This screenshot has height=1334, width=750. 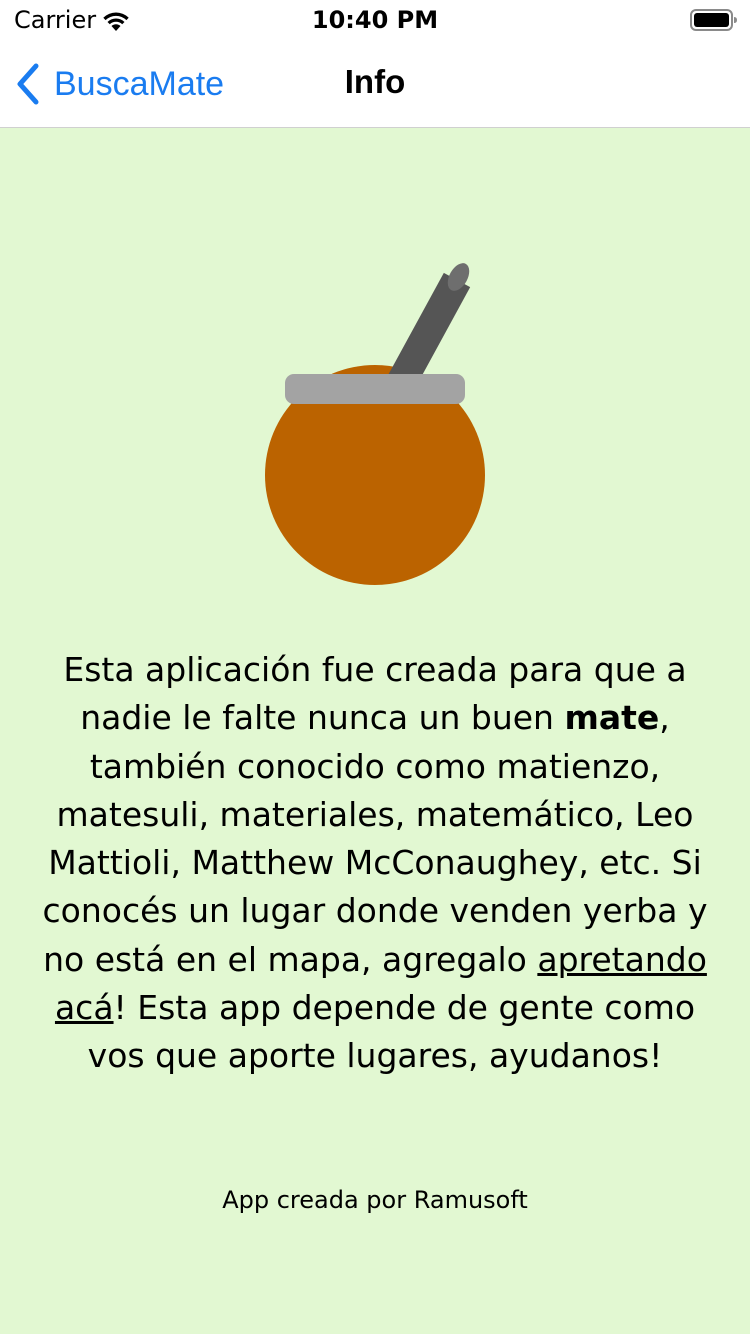 I want to click on status-bar: Carrier 10:40 PM, so click(x=375, y=20).